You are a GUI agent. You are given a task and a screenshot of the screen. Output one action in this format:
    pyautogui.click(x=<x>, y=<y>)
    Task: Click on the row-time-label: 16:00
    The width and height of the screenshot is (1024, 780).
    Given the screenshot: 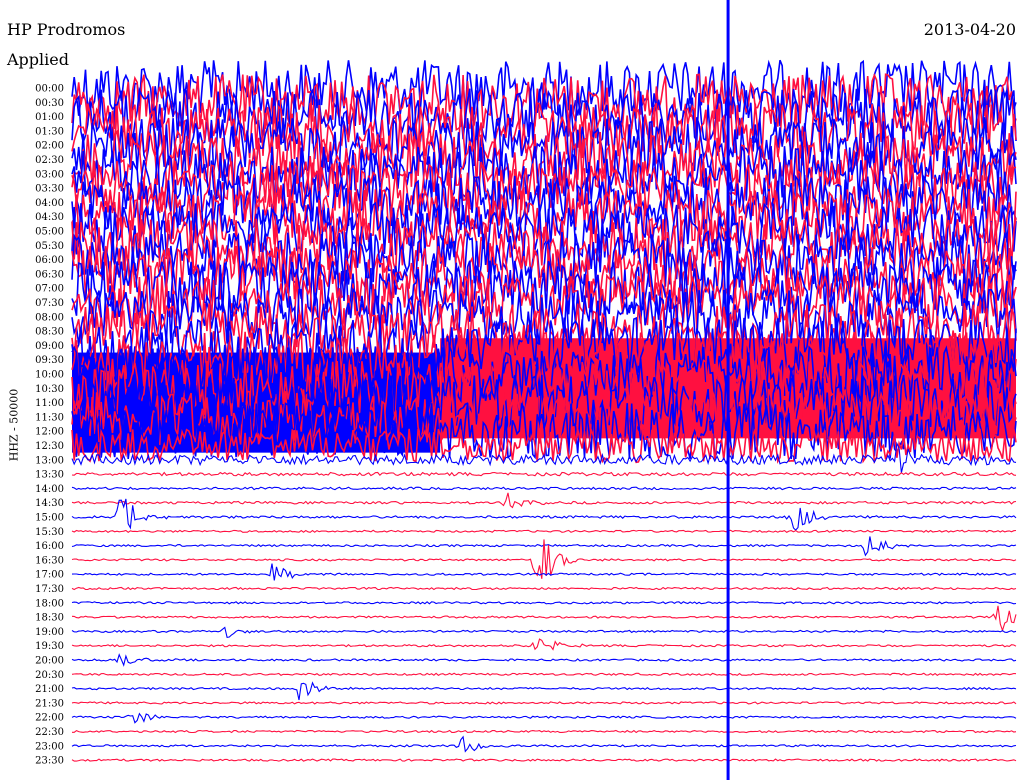 What is the action you would take?
    pyautogui.click(x=49, y=546)
    